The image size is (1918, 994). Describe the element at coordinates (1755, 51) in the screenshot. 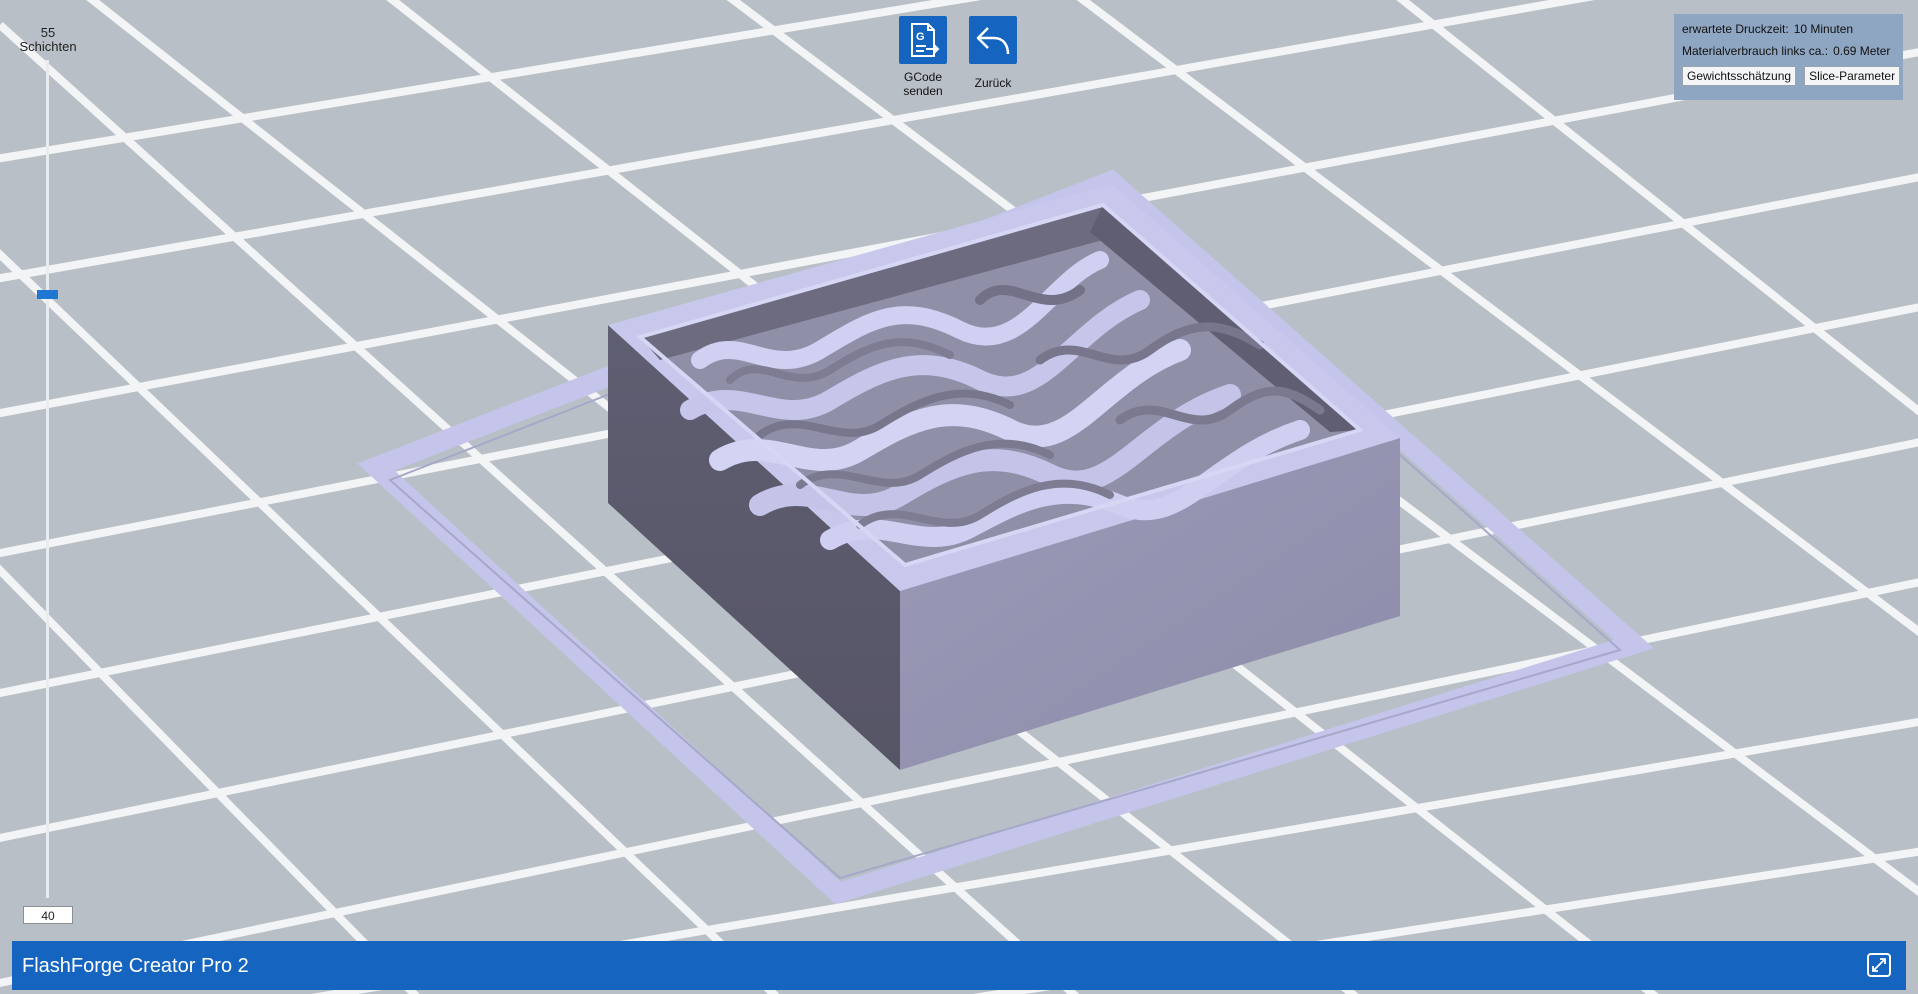

I see `material-label: Materialverbrauch links ca.:` at that location.